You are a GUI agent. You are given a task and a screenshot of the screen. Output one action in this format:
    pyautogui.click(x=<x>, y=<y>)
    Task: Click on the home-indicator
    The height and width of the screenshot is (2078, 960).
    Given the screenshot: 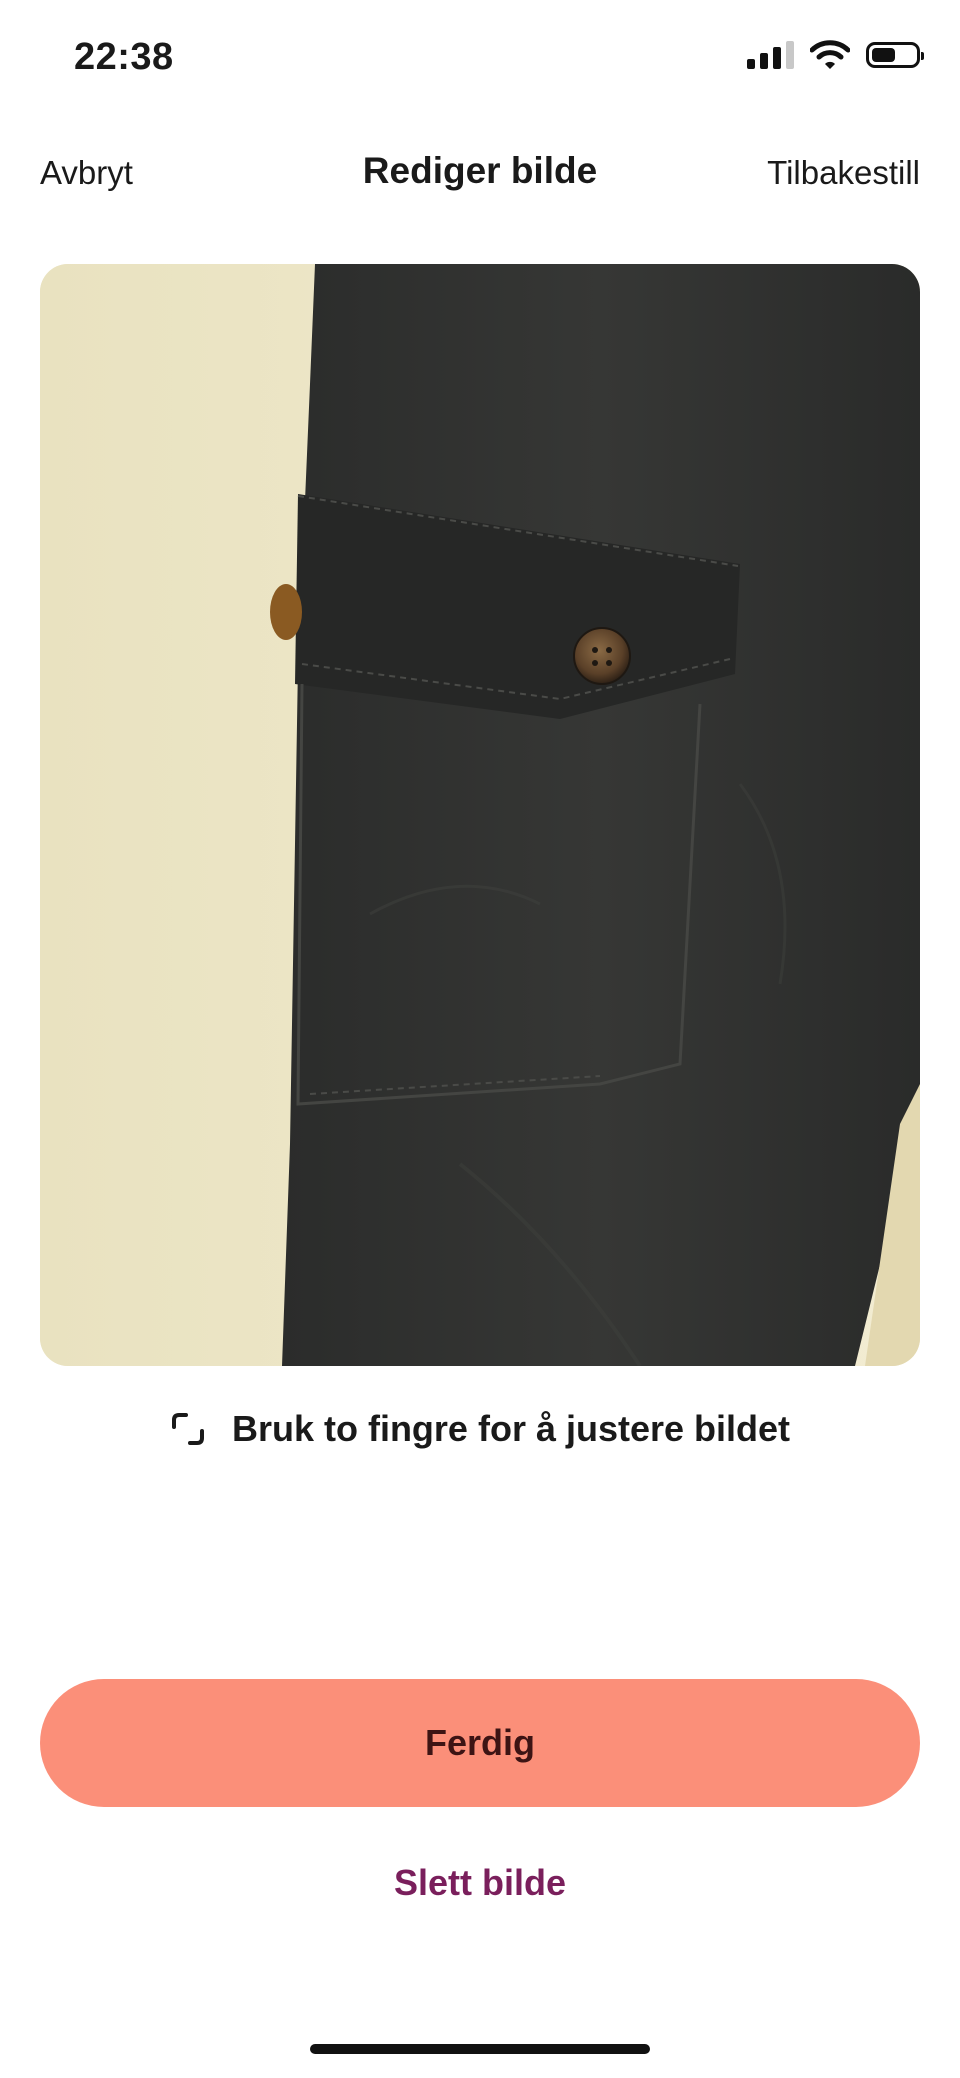 What is the action you would take?
    pyautogui.click(x=480, y=2049)
    